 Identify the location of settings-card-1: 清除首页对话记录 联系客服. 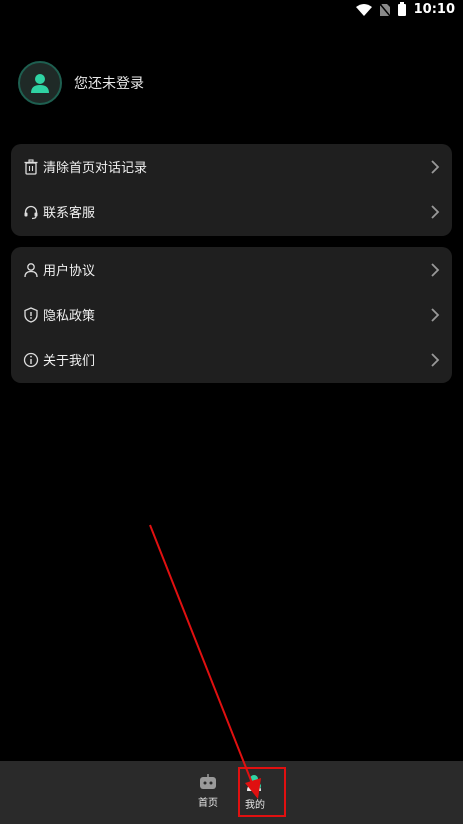
(231, 190).